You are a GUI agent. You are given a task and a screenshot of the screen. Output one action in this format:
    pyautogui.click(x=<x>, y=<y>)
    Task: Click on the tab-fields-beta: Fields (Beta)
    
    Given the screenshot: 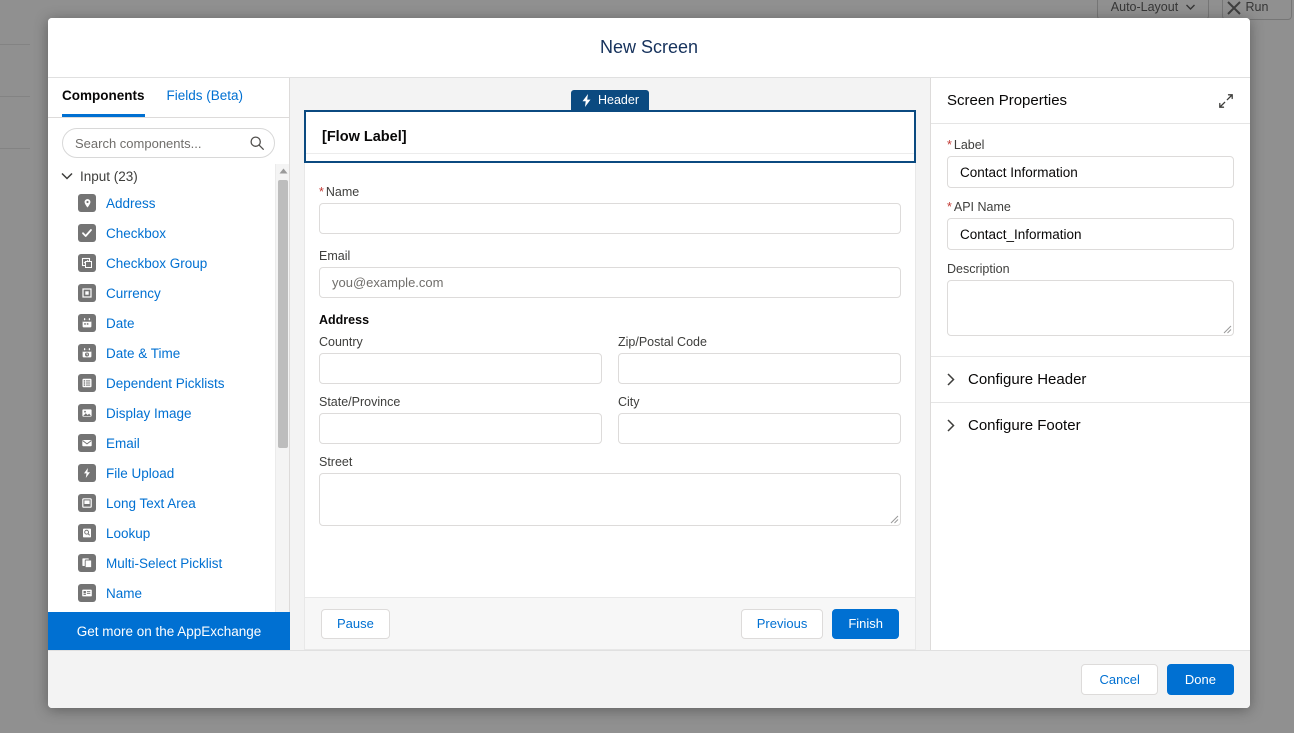 What is the action you would take?
    pyautogui.click(x=205, y=97)
    